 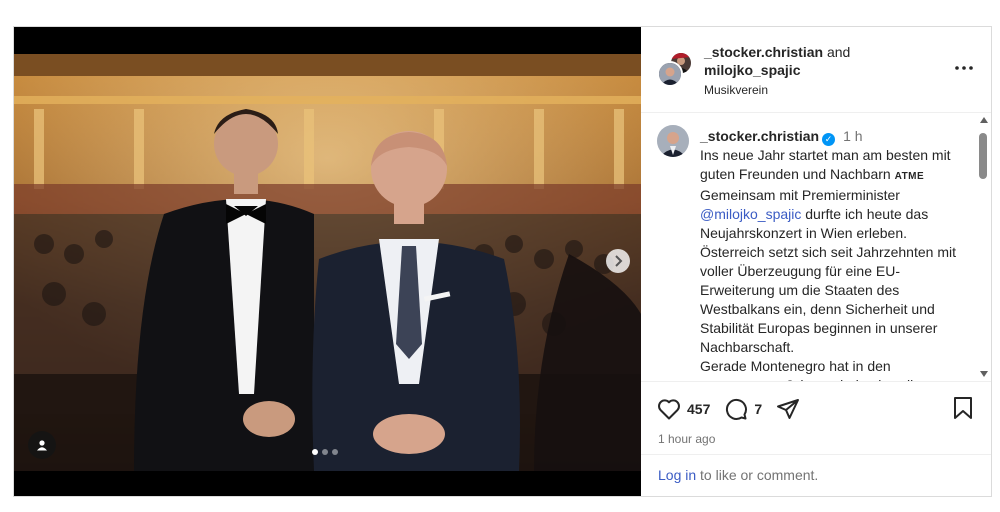 What do you see at coordinates (677, 475) in the screenshot?
I see `login-link: Log in` at bounding box center [677, 475].